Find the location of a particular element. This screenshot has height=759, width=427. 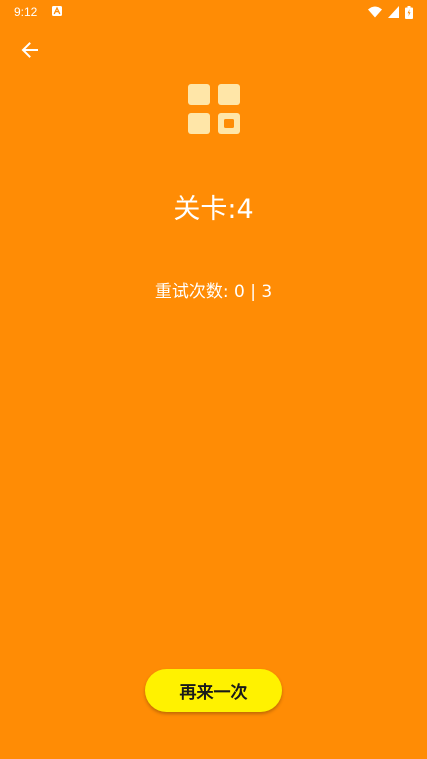

signal-icon is located at coordinates (393, 12).